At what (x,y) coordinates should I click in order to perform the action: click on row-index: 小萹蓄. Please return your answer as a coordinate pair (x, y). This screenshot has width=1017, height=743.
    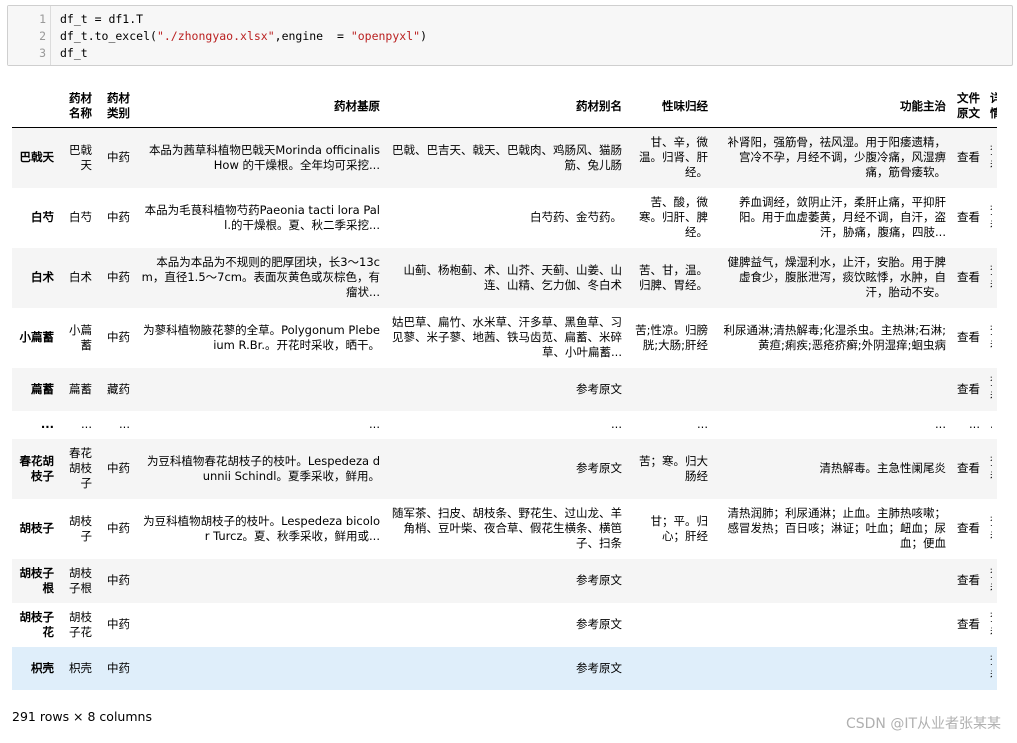
    Looking at the image, I should click on (37, 337).